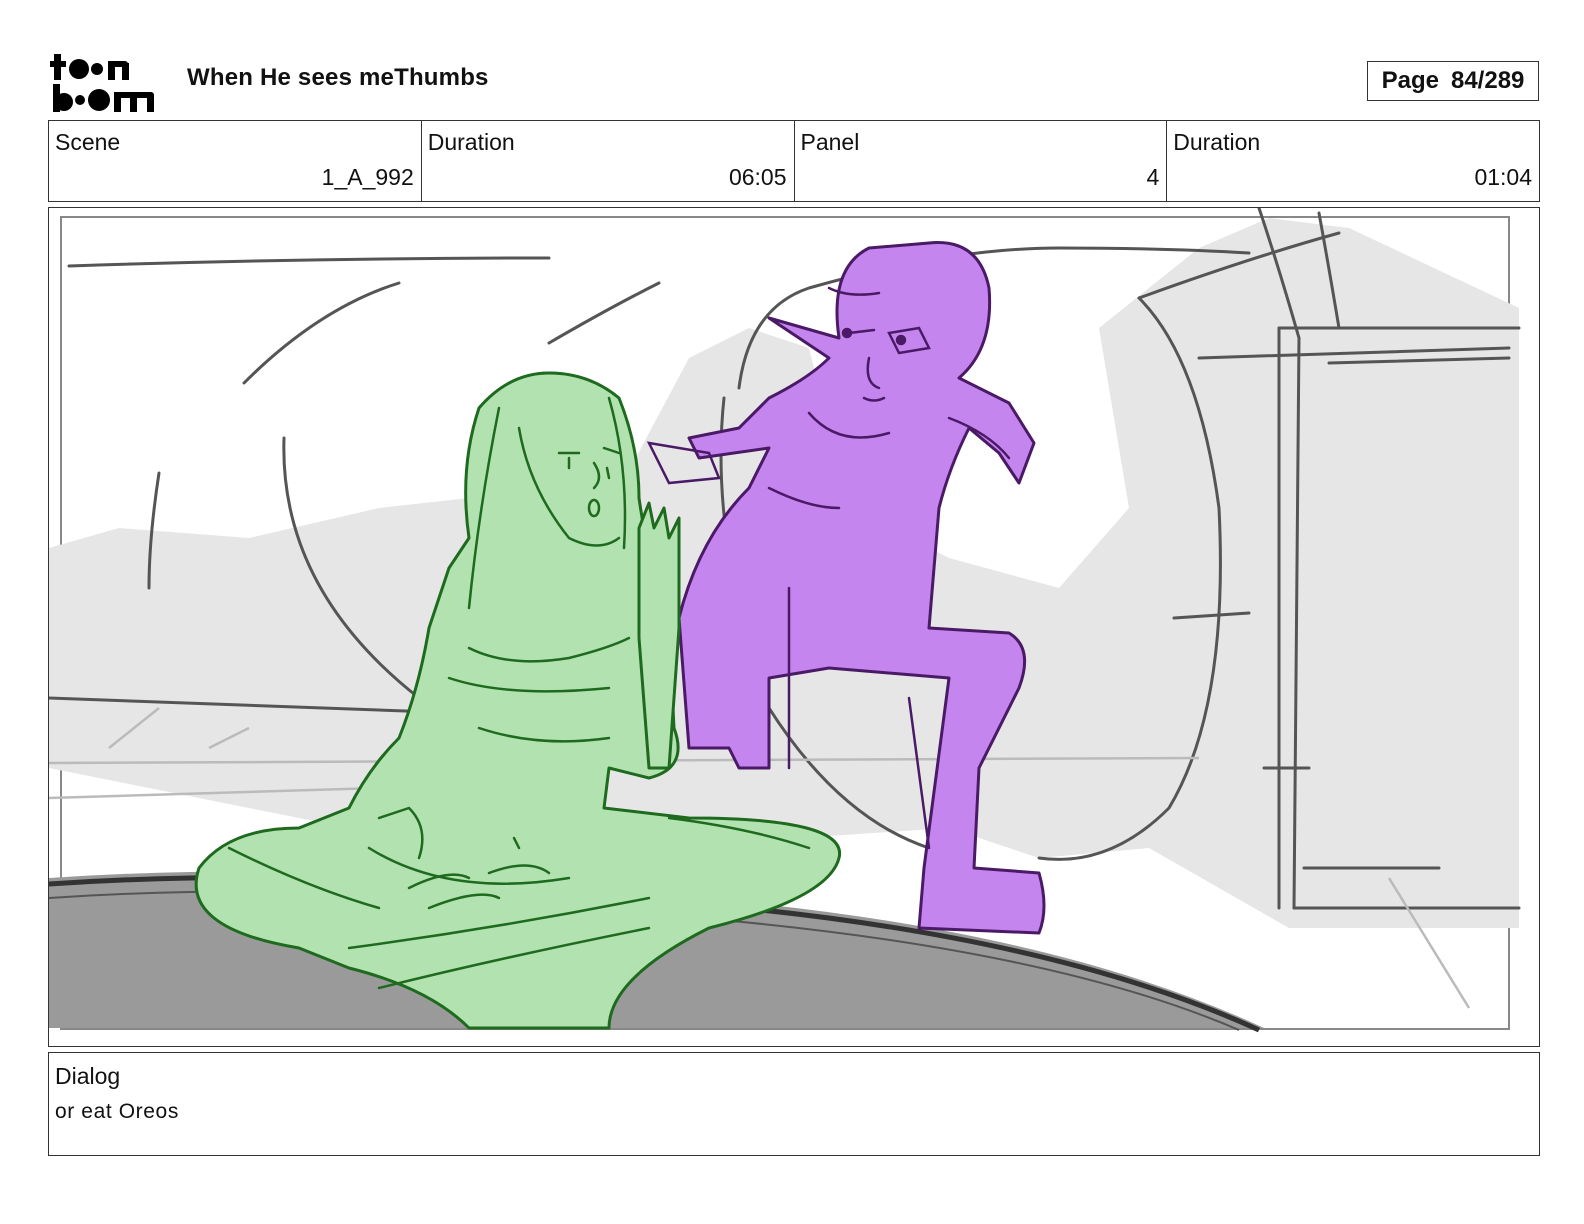 The image size is (1584, 1224). I want to click on scene-duration-label: Duration, so click(471, 142).